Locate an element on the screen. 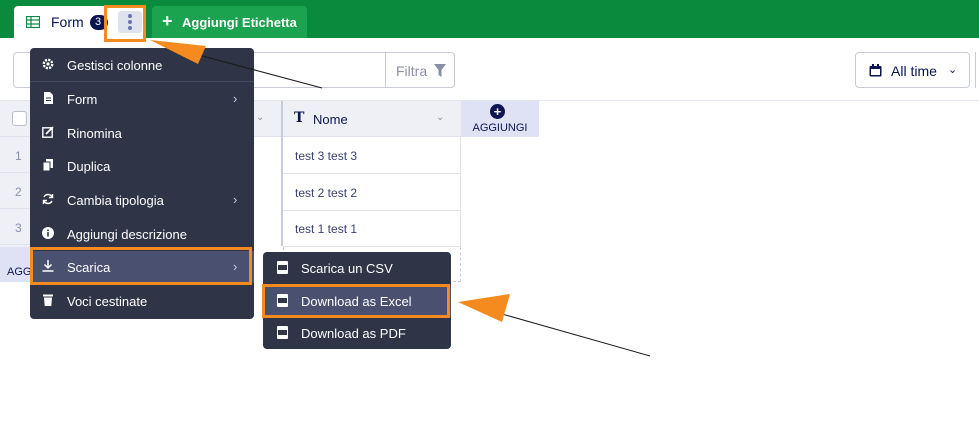 The width and height of the screenshot is (979, 428). arrow-line is located at coordinates (569, 333).